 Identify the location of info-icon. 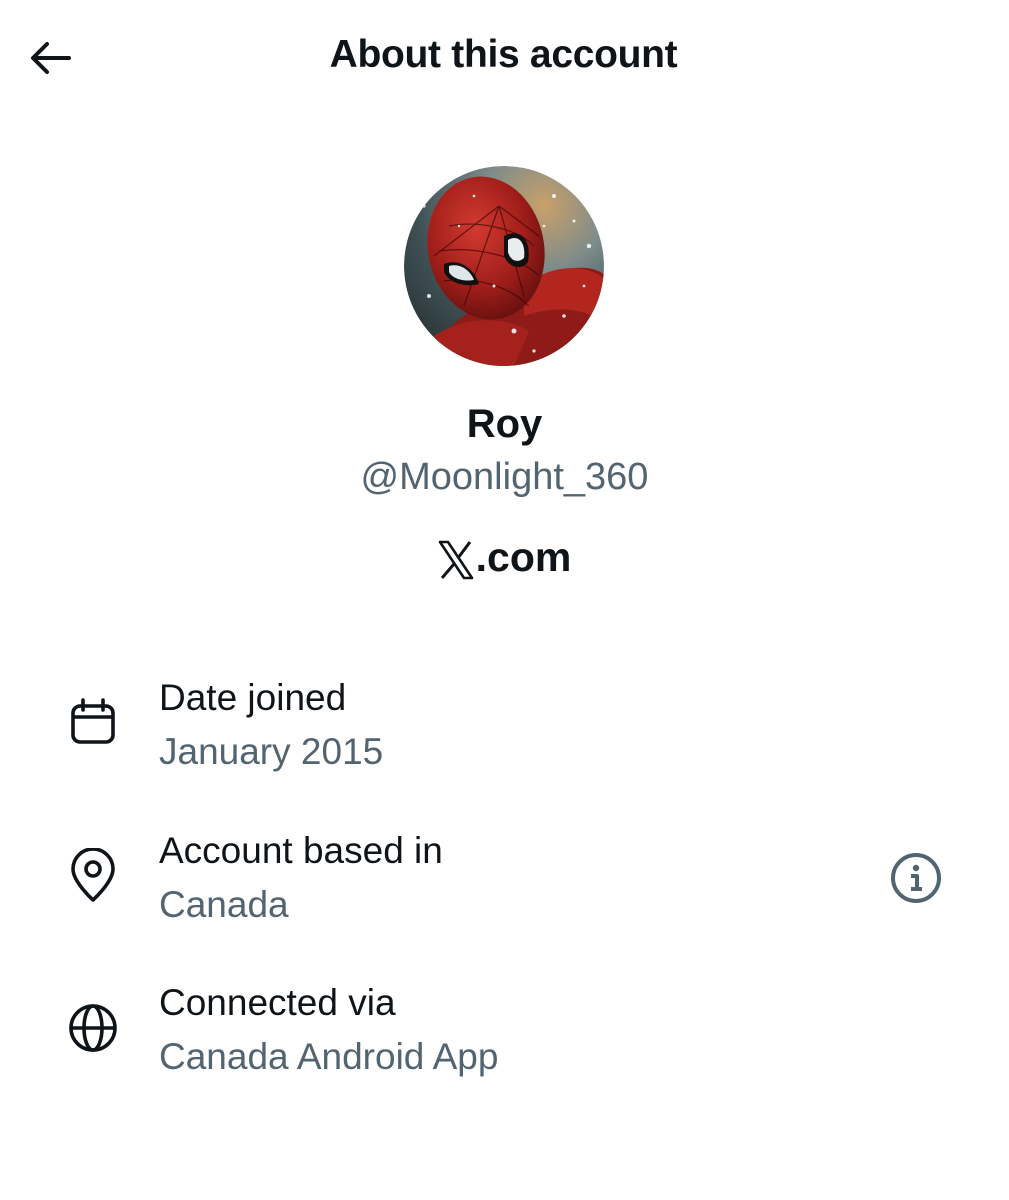
(916, 878).